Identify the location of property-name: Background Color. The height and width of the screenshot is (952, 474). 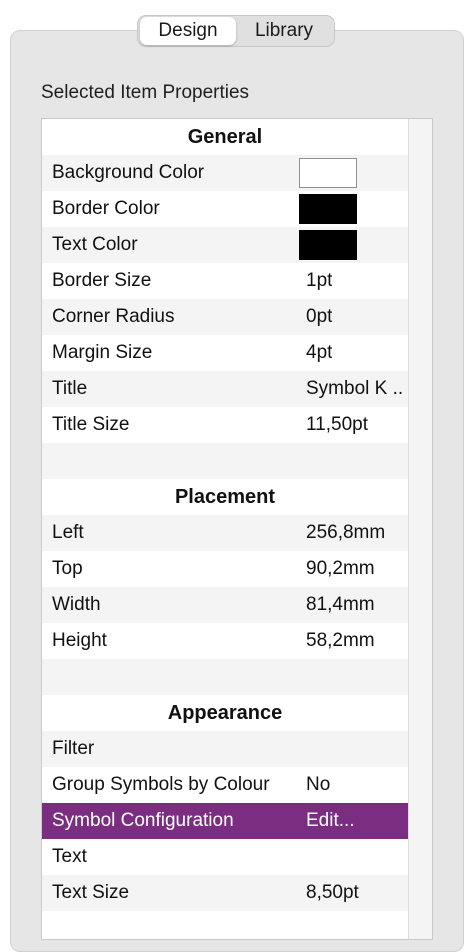
(128, 172).